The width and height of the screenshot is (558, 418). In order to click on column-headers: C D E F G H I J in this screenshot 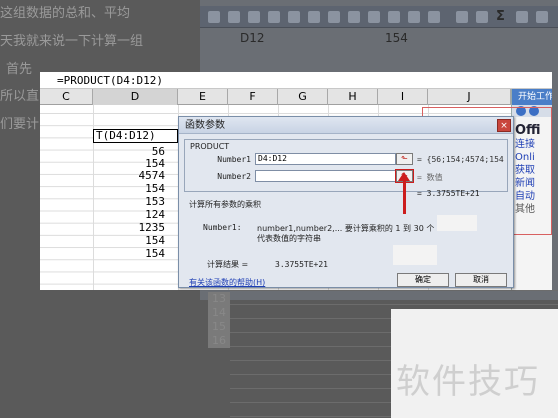, I will do `click(296, 97)`.